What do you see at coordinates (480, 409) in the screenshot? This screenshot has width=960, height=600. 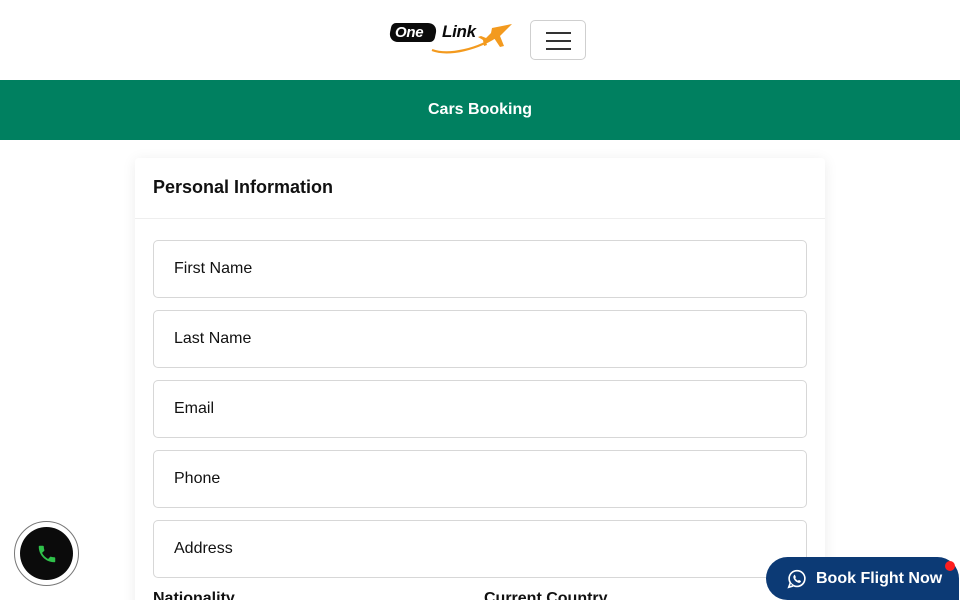 I see `email-input` at bounding box center [480, 409].